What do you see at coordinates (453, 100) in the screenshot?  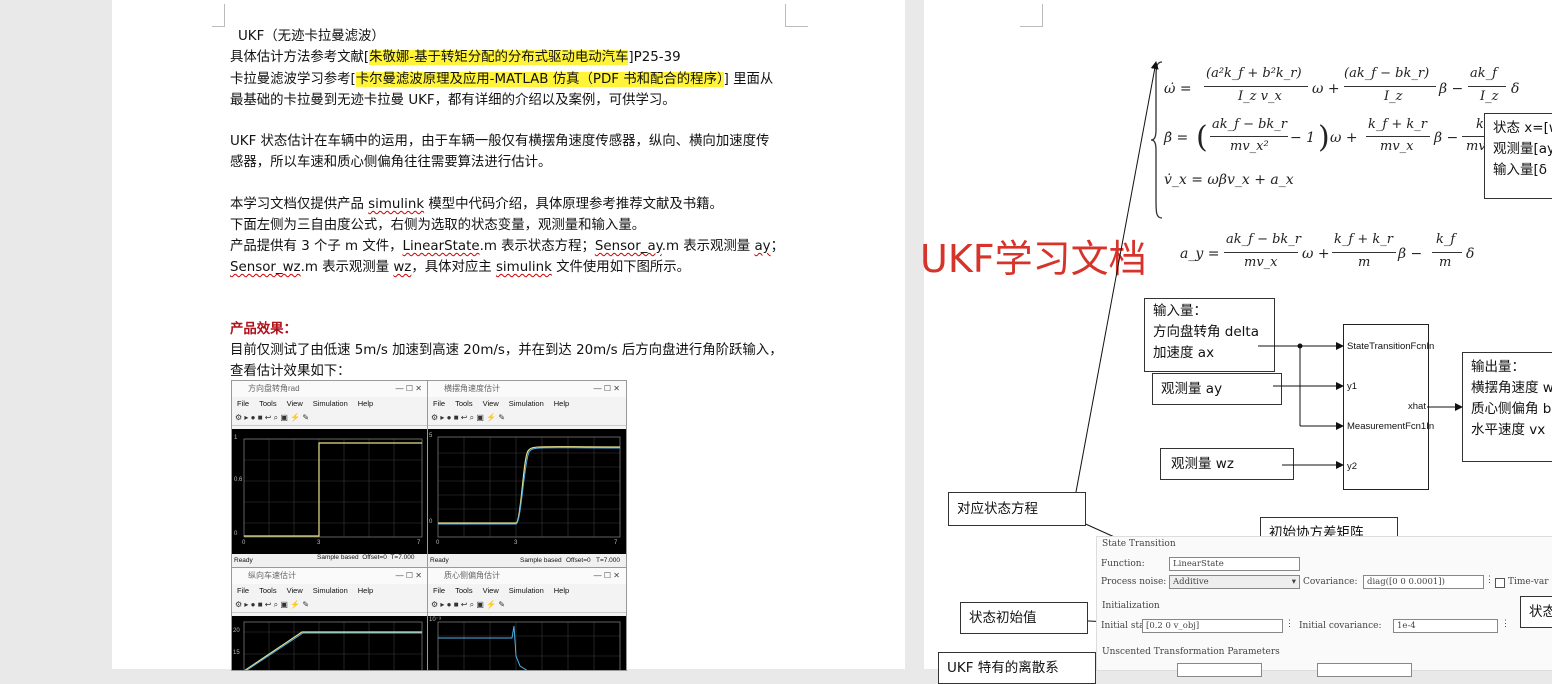 I see `doc-line-4: 最基础的卡拉曼到无迹卡拉曼 UKF，都有详细的介绍以及案例，可供学习。` at bounding box center [453, 100].